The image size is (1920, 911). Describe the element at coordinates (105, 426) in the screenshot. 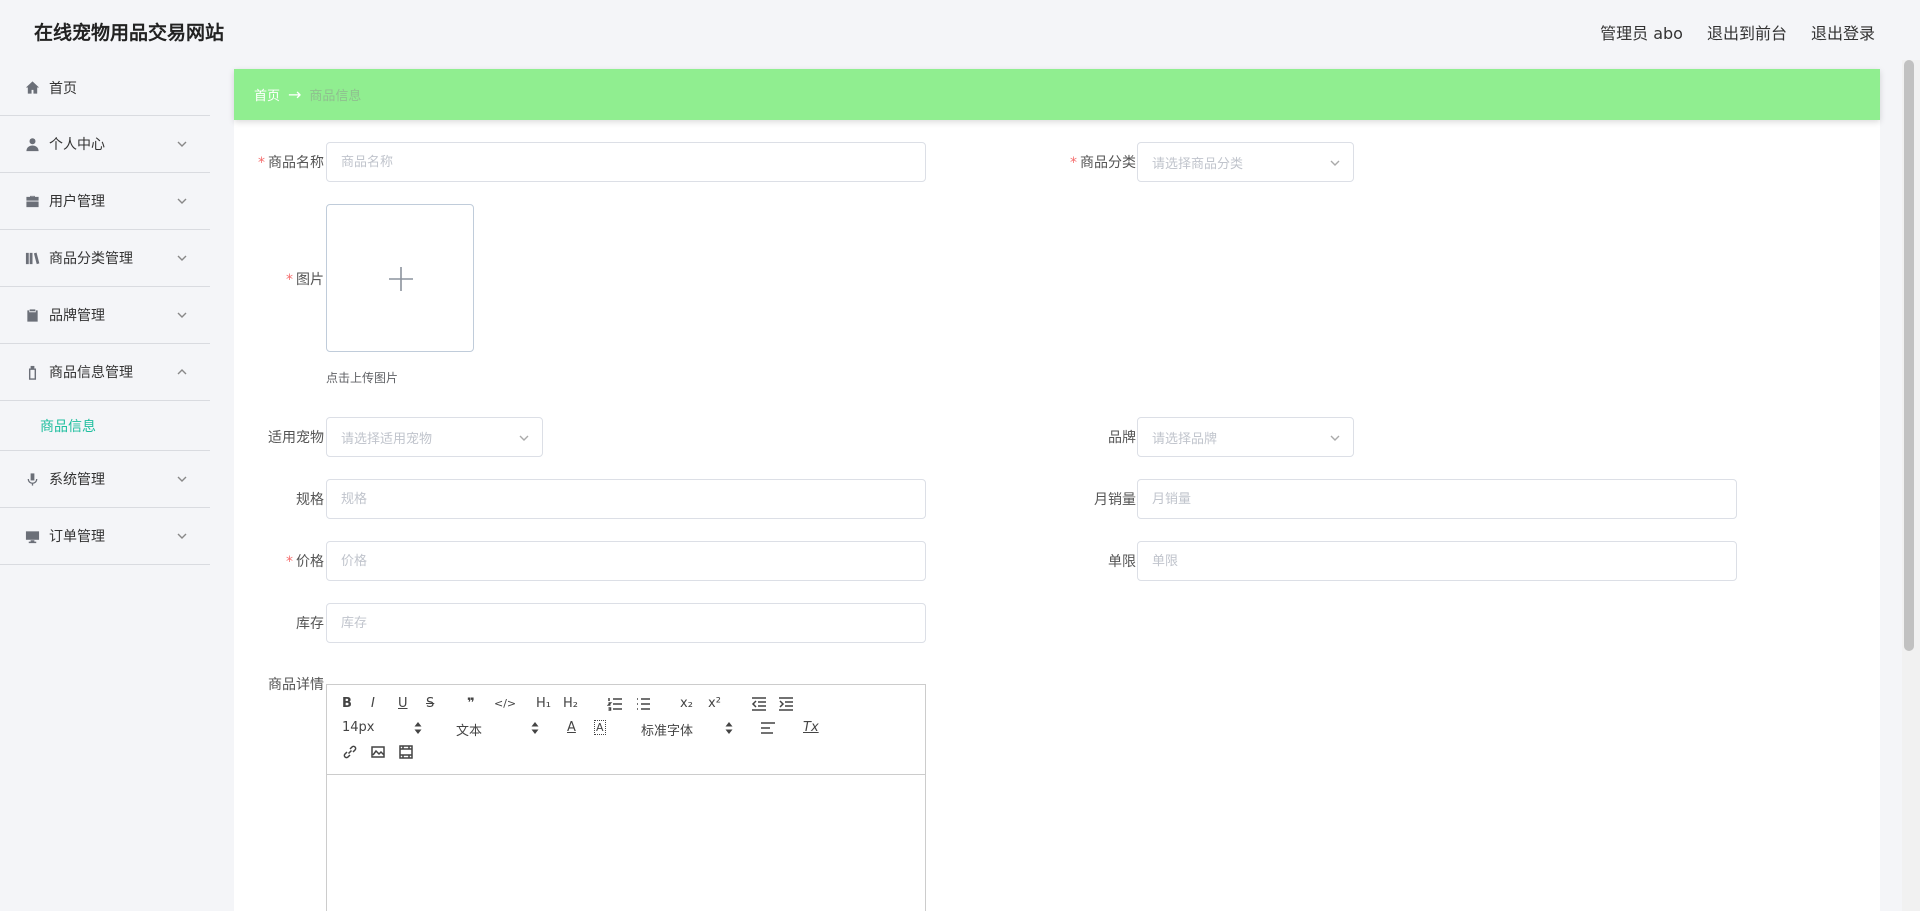

I see `submenu-product-info: 商品信息` at that location.